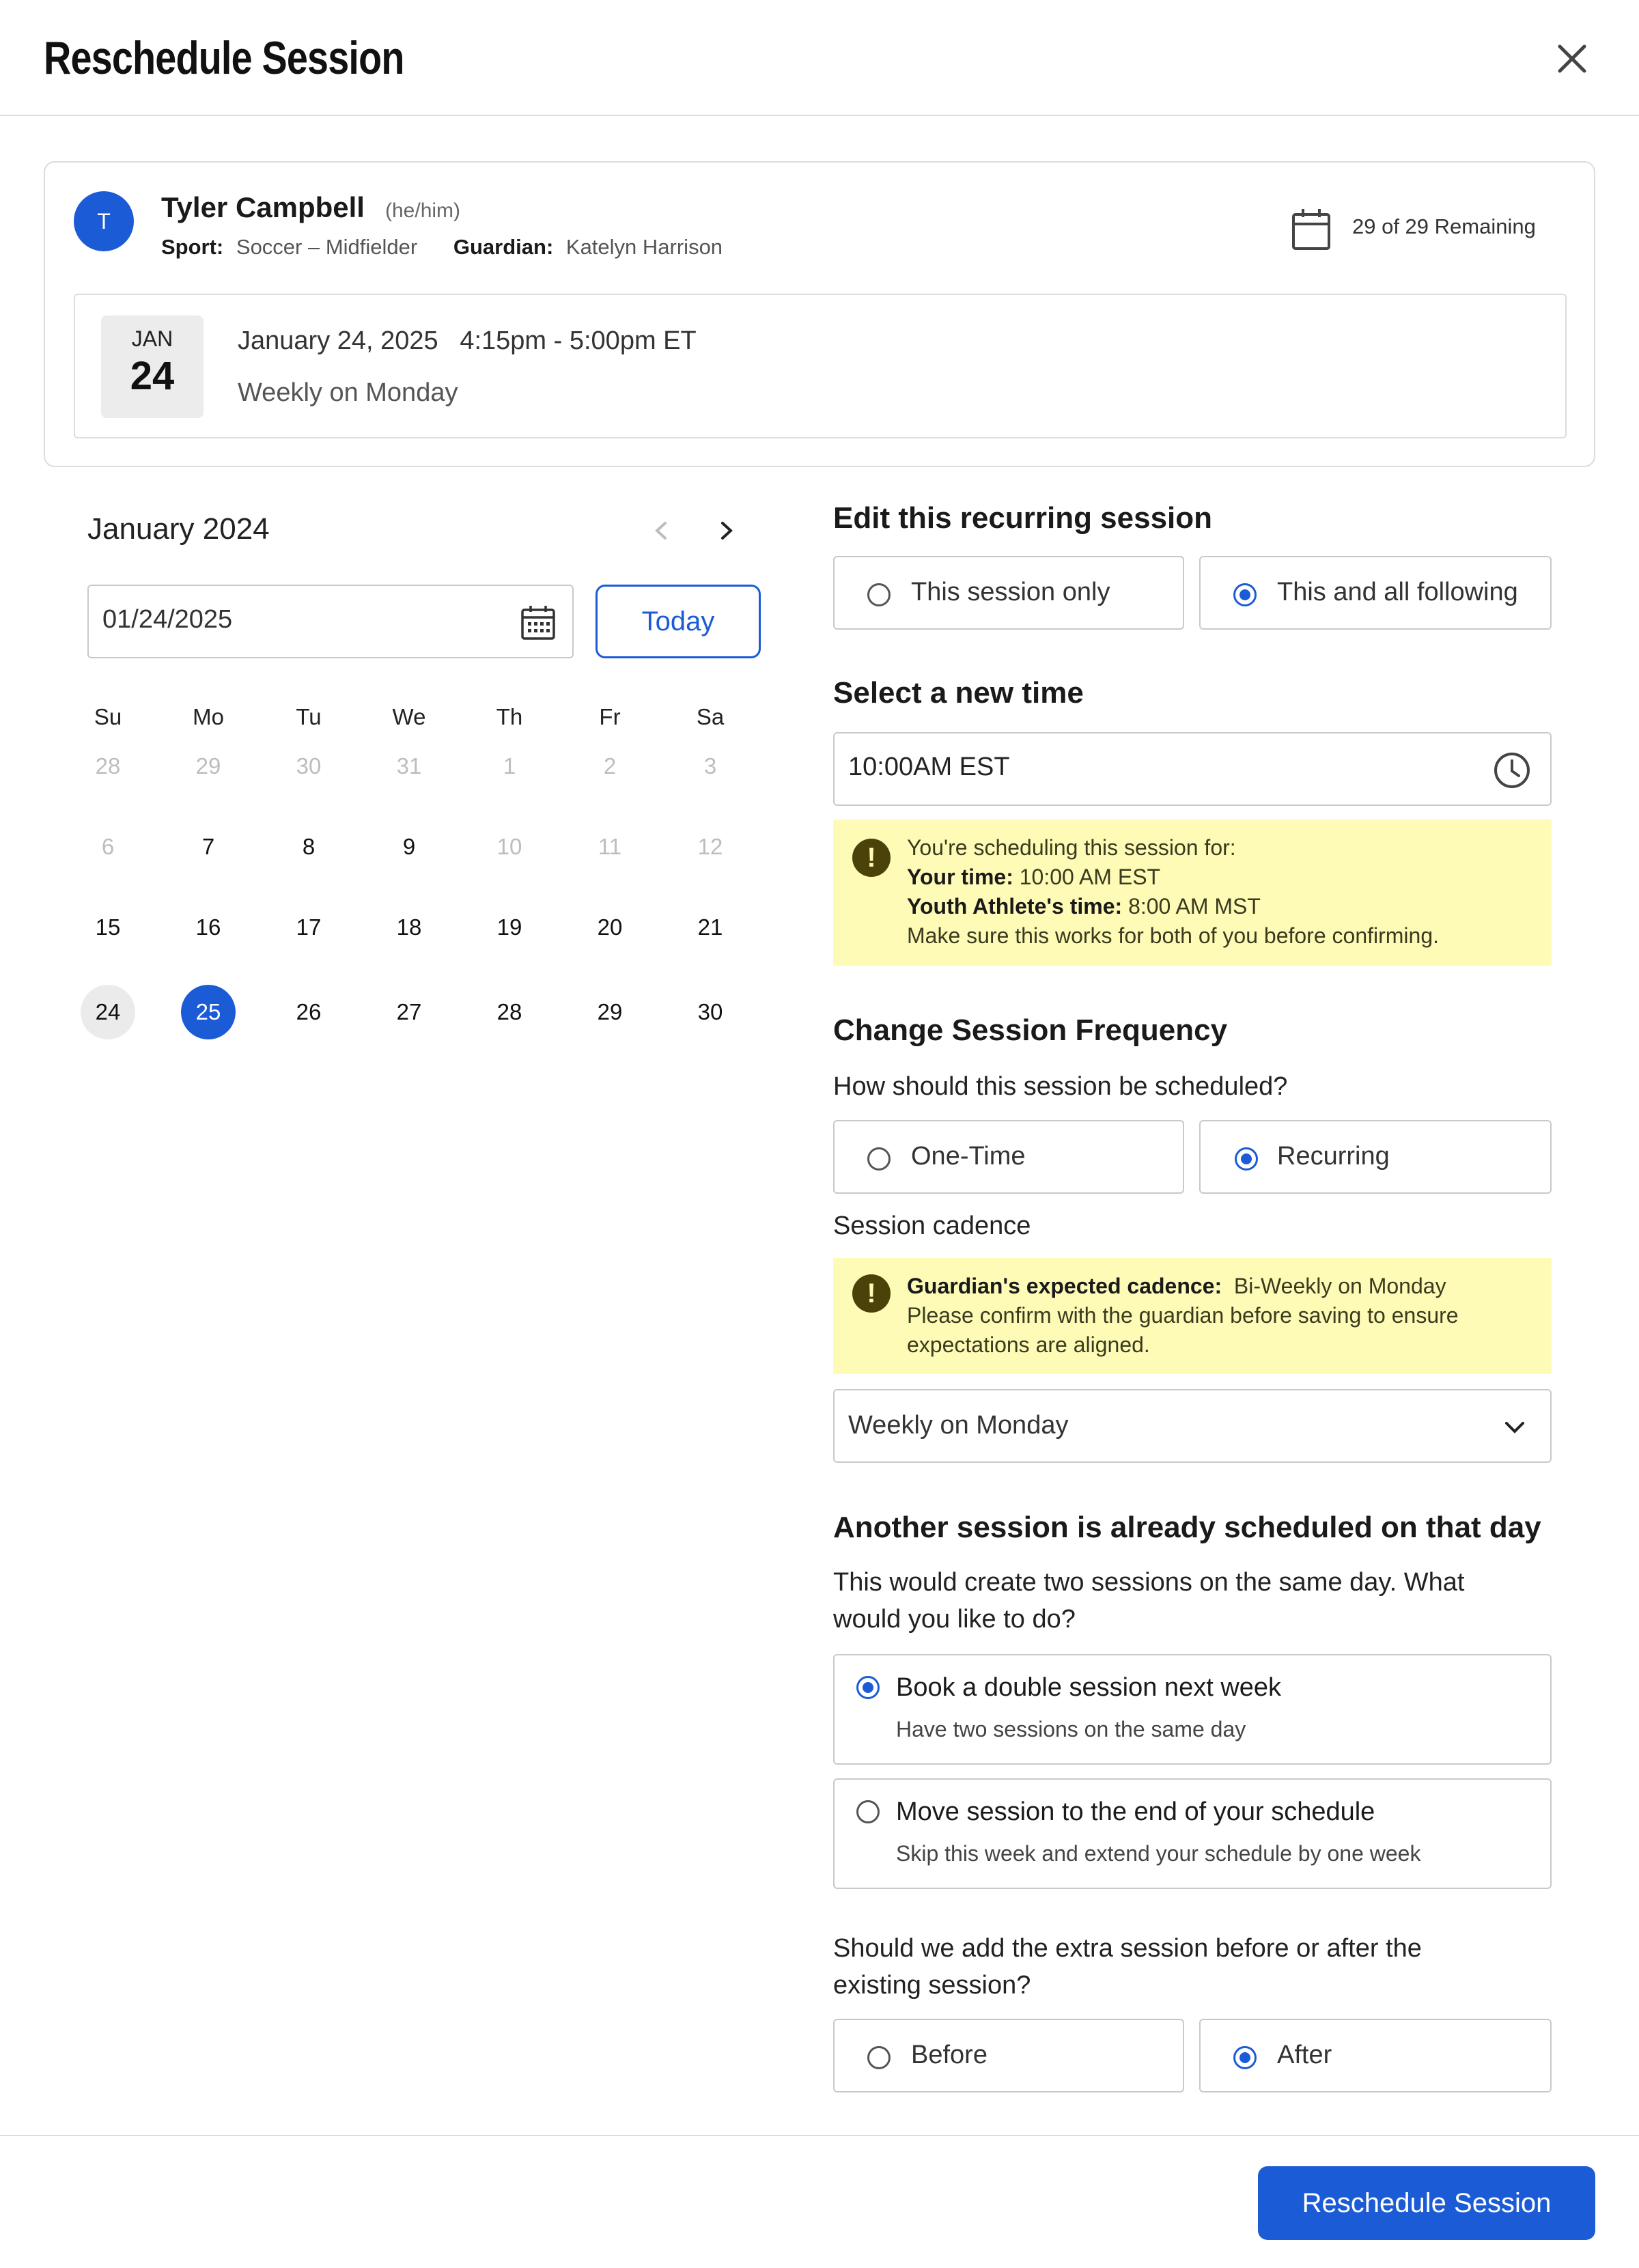 Image resolution: width=1639 pixels, height=2268 pixels. I want to click on close-button, so click(1572, 59).